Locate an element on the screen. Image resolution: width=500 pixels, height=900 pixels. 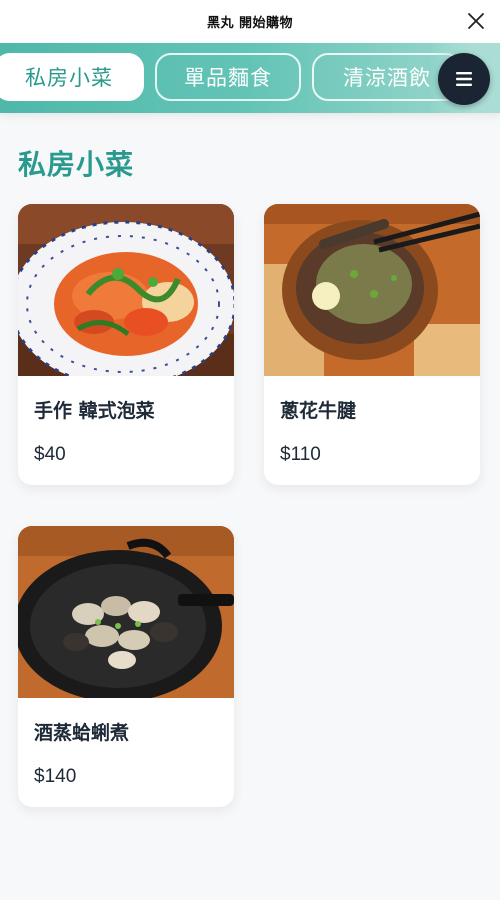
close-icon is located at coordinates (476, 21).